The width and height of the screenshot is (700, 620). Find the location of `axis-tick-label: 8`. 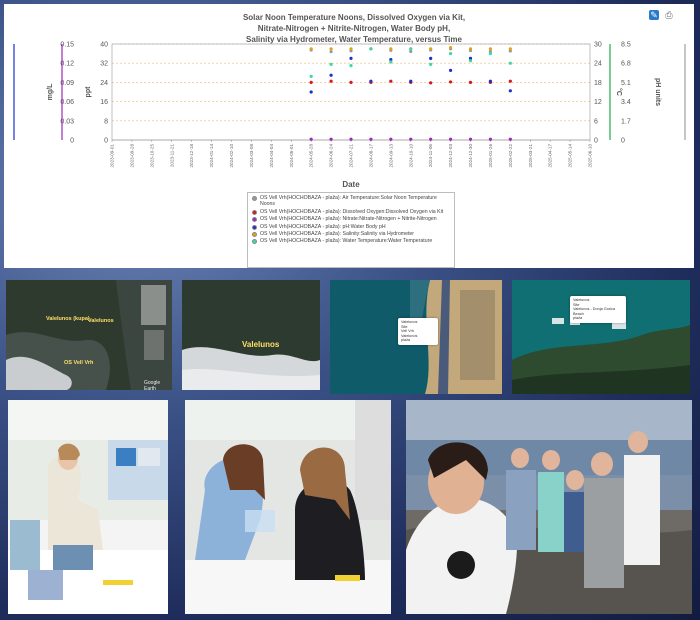

axis-tick-label: 8 is located at coordinates (106, 121).